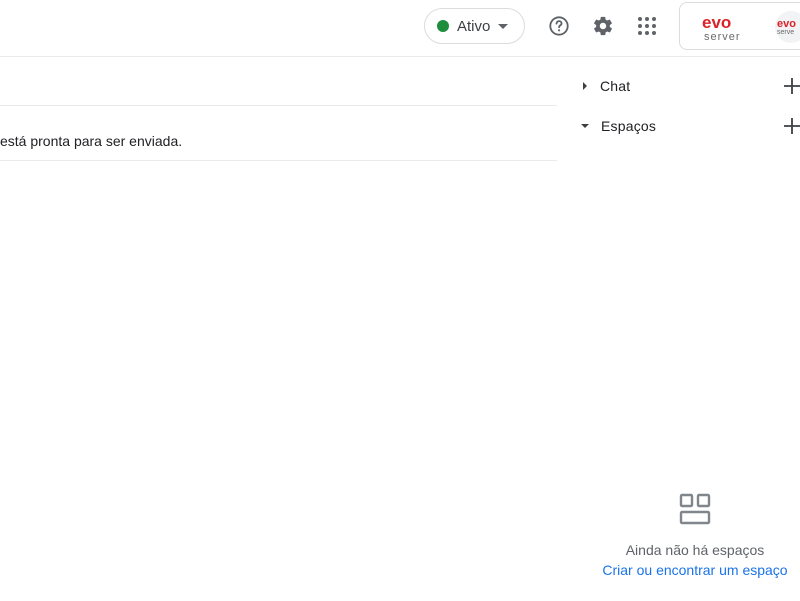 The image size is (800, 601). I want to click on avatar: evo serve, so click(787, 27).